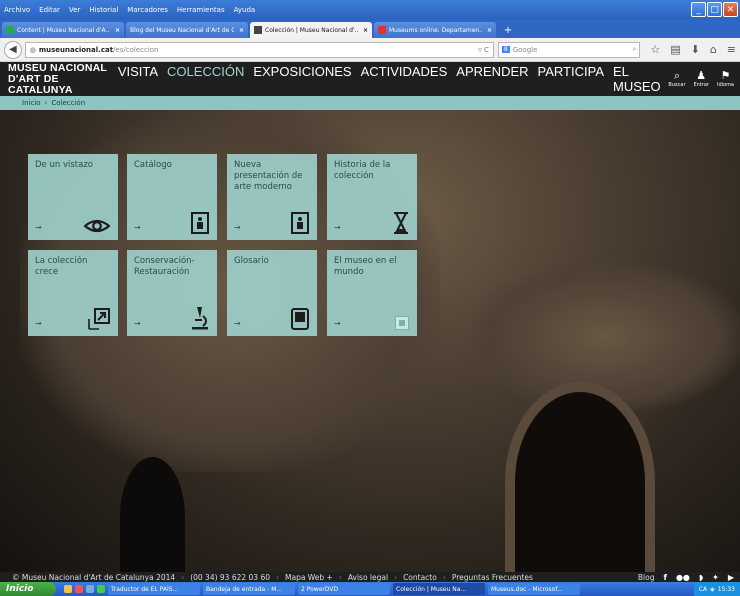 This screenshot has height=596, width=740. Describe the element at coordinates (74, 10) in the screenshot. I see `menu-ver: Ver` at that location.